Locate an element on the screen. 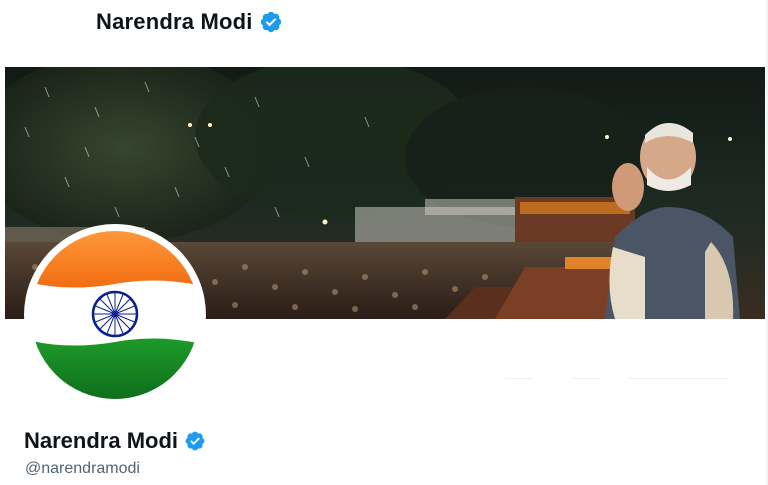 The height and width of the screenshot is (485, 768). profile-name-row: Narendra Modi is located at coordinates (115, 441).